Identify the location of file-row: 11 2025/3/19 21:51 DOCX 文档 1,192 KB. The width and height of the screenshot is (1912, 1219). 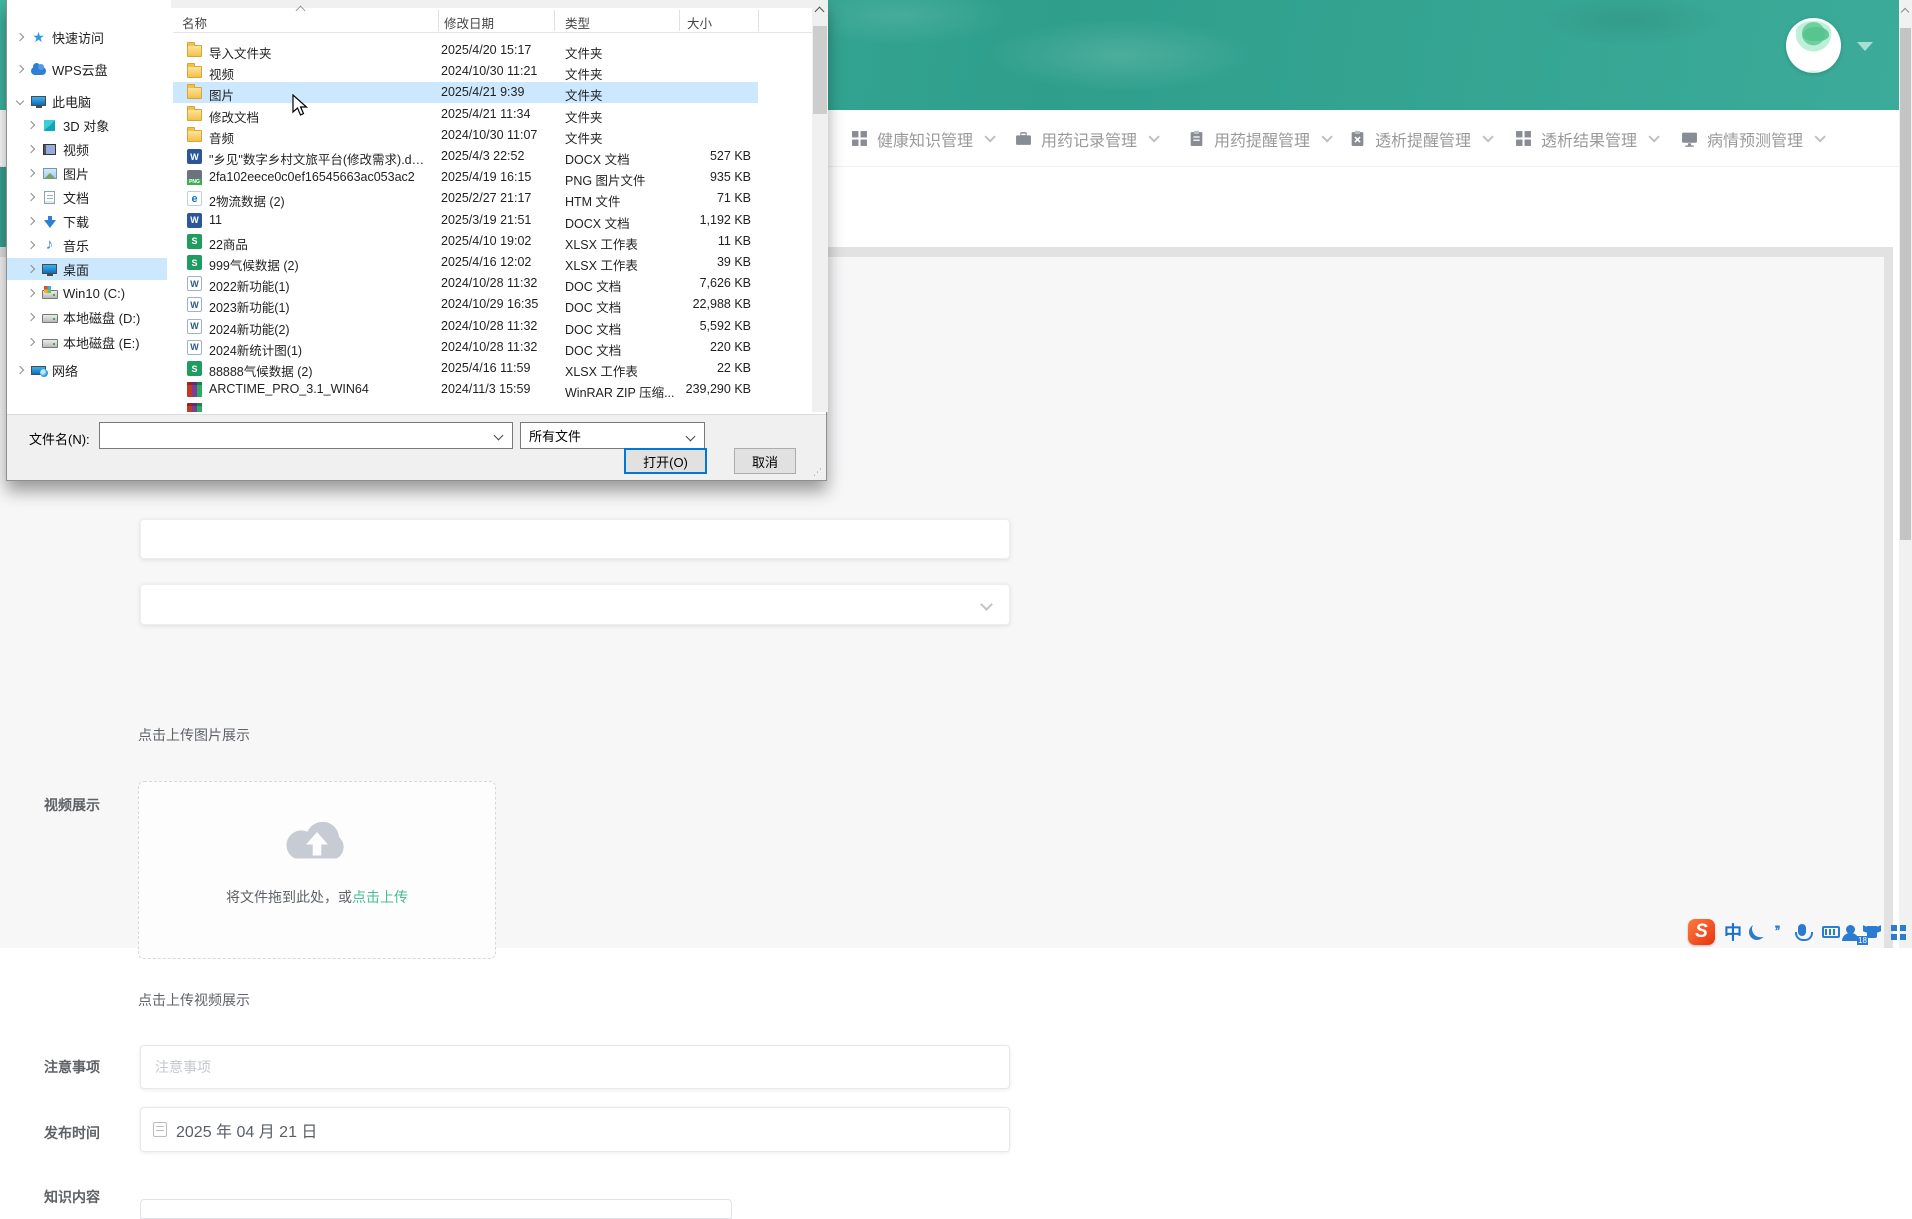
(492, 220).